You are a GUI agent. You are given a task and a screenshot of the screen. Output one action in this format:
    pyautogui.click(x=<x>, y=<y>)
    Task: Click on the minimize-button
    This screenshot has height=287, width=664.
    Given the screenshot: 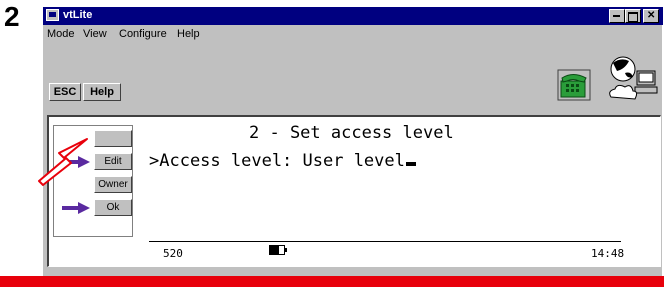 What is the action you would take?
    pyautogui.click(x=617, y=16)
    